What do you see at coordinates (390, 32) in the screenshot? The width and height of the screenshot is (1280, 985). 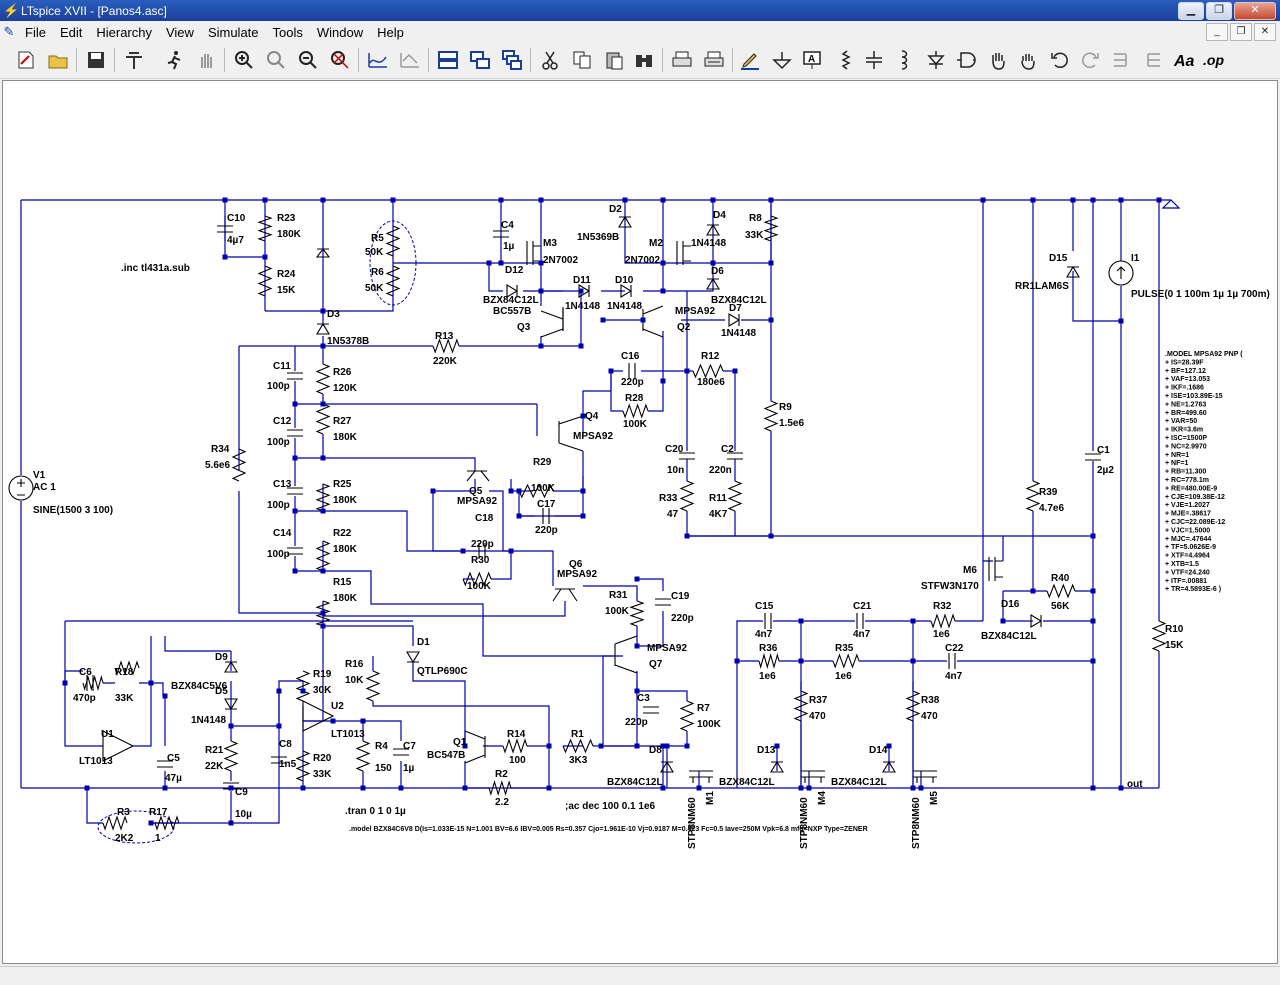 I see `menu-help: Help` at bounding box center [390, 32].